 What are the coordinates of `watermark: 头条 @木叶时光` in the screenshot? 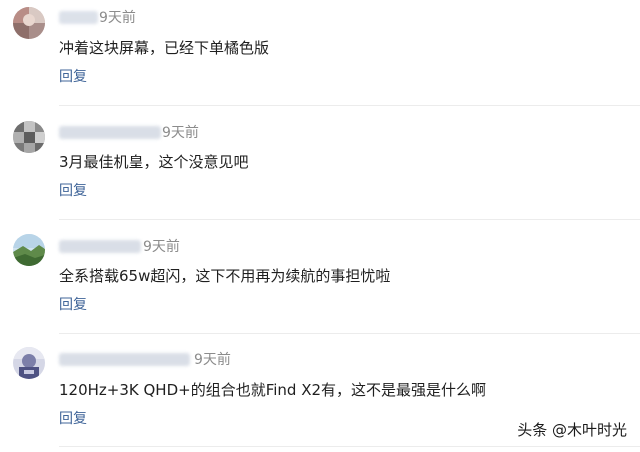 It's located at (572, 430).